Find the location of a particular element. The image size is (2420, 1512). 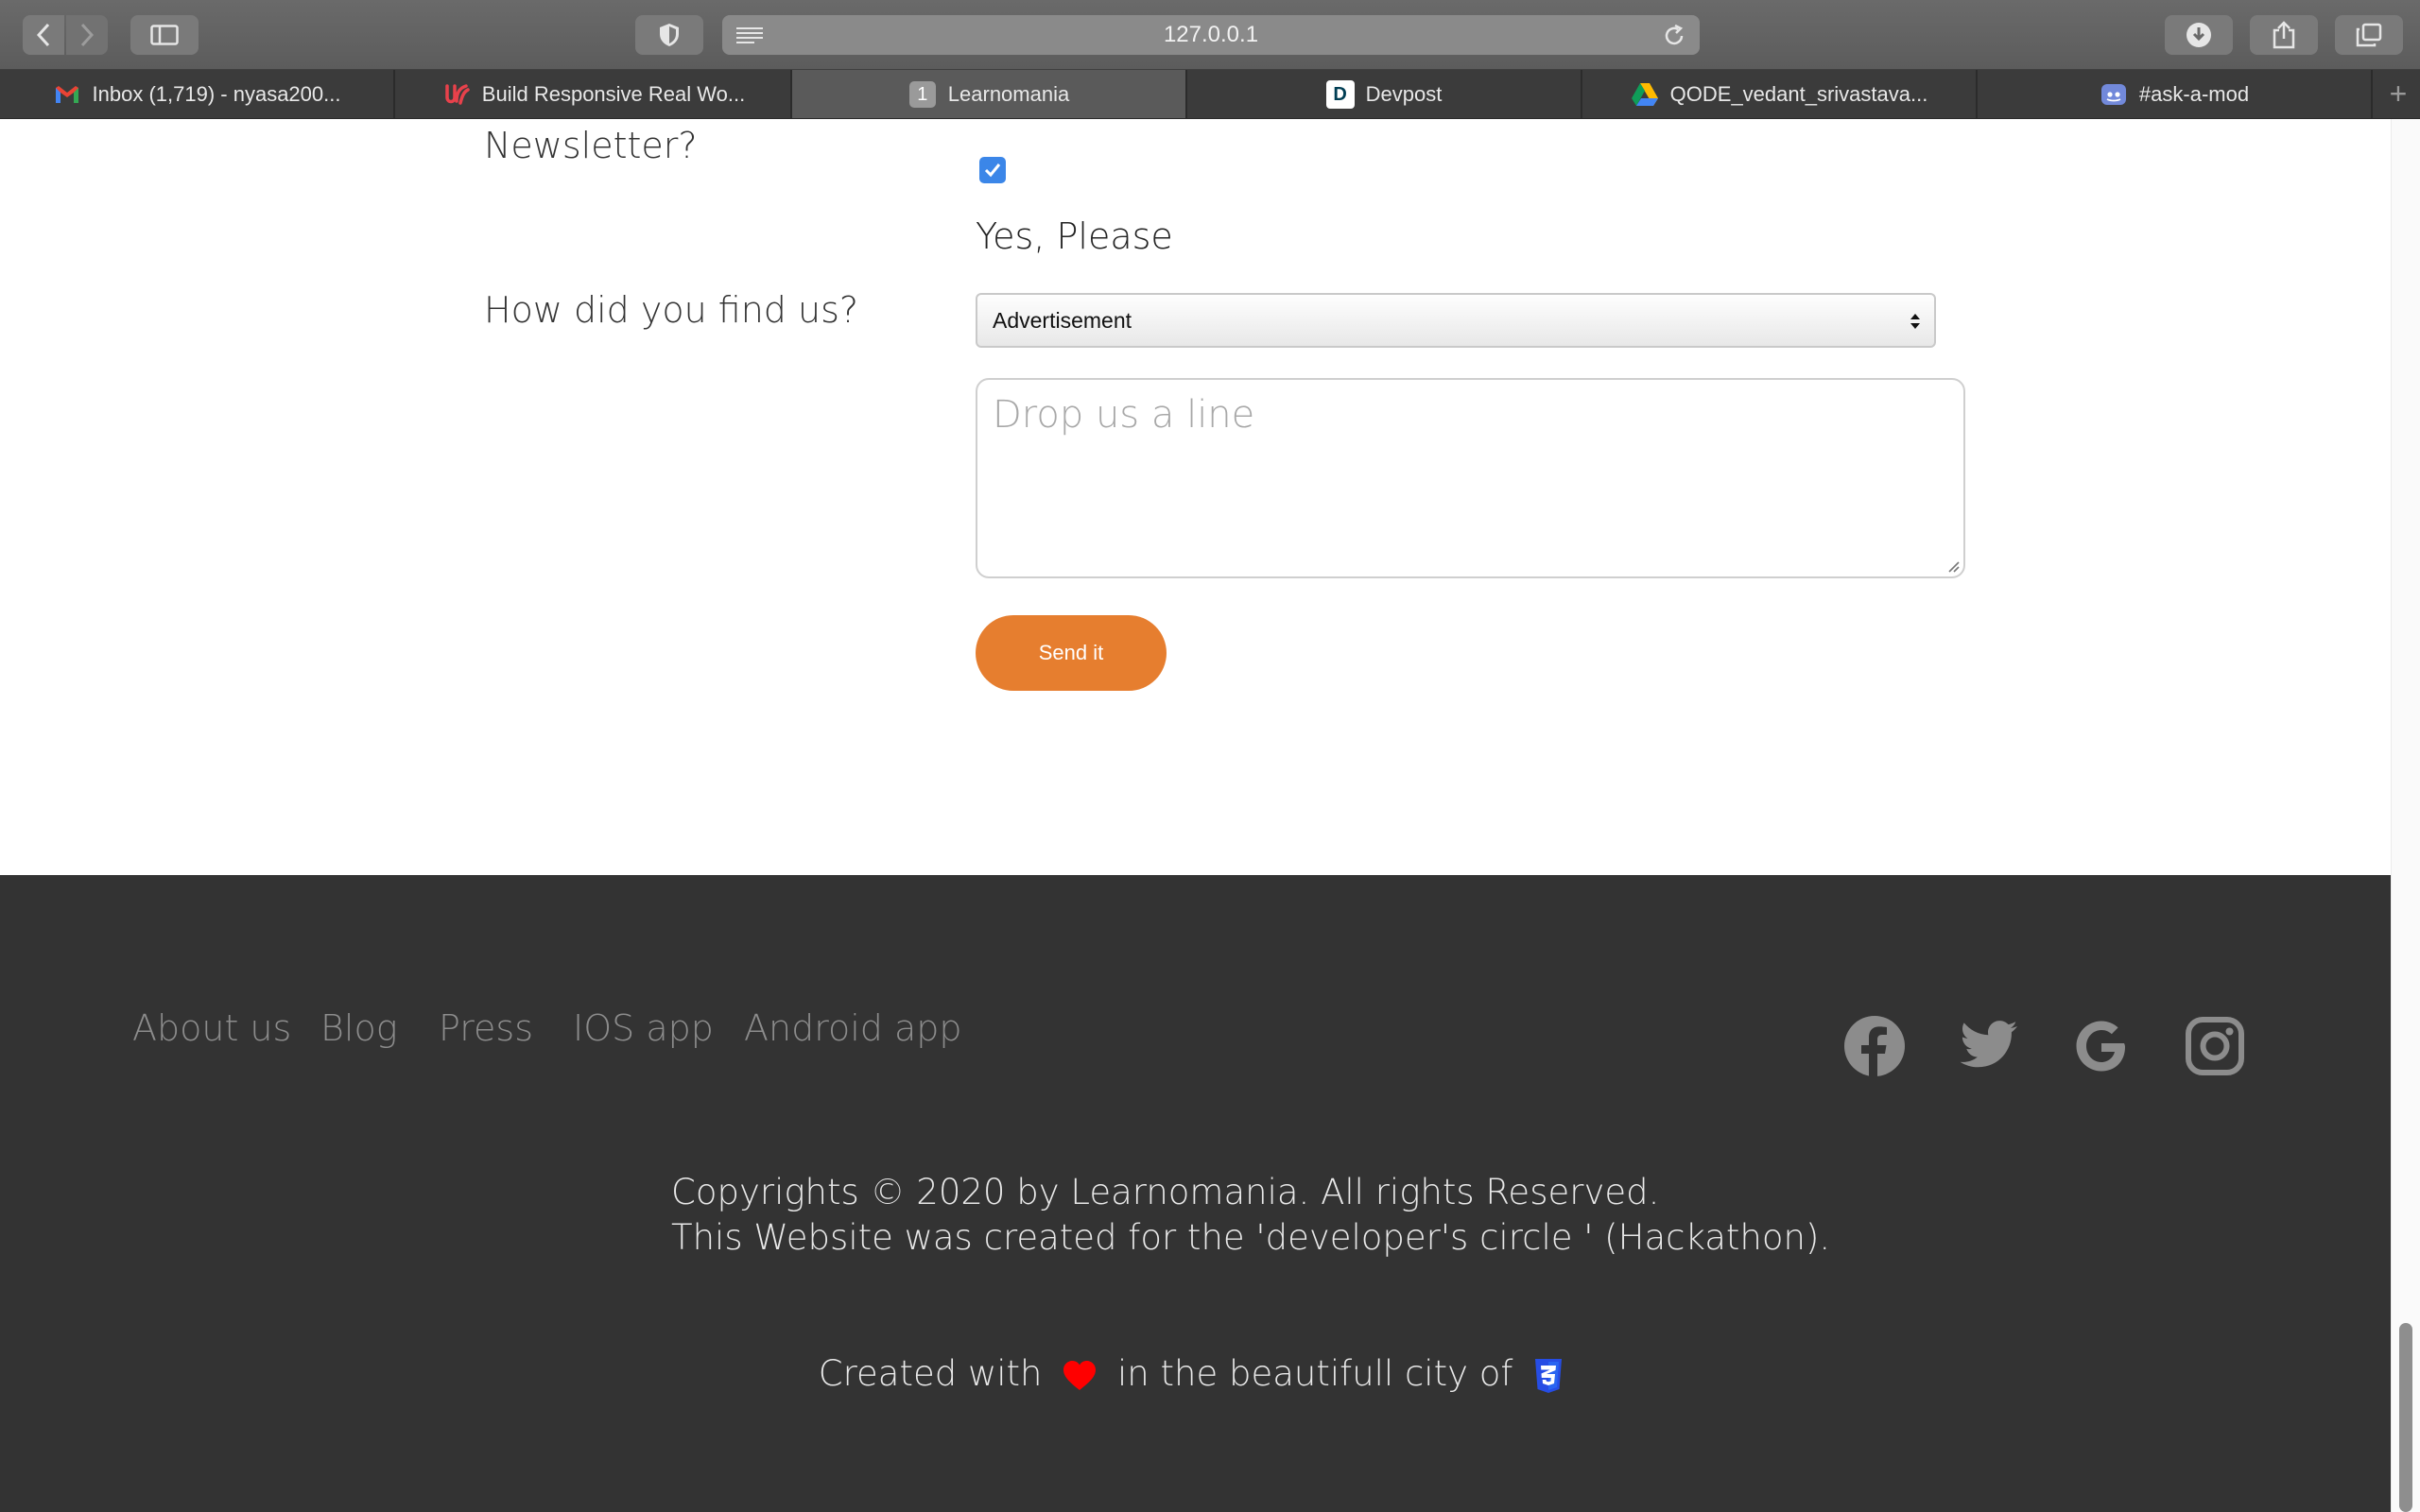

back-button is located at coordinates (43, 35).